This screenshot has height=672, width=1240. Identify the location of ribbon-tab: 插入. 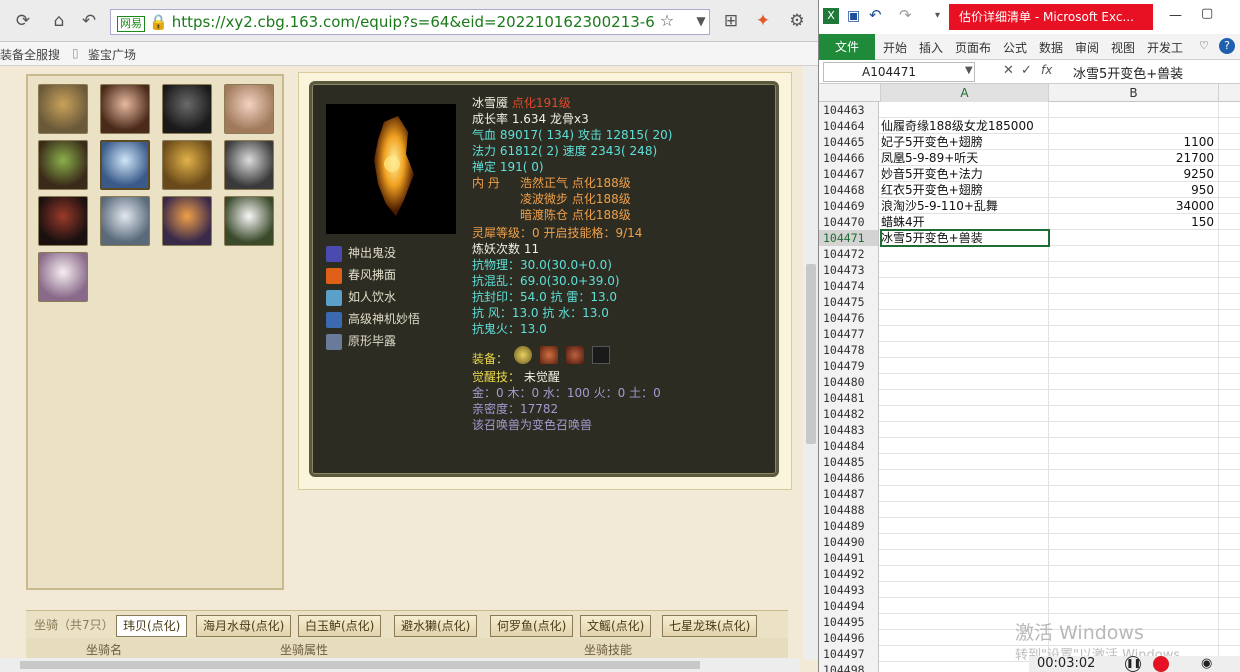
(931, 47).